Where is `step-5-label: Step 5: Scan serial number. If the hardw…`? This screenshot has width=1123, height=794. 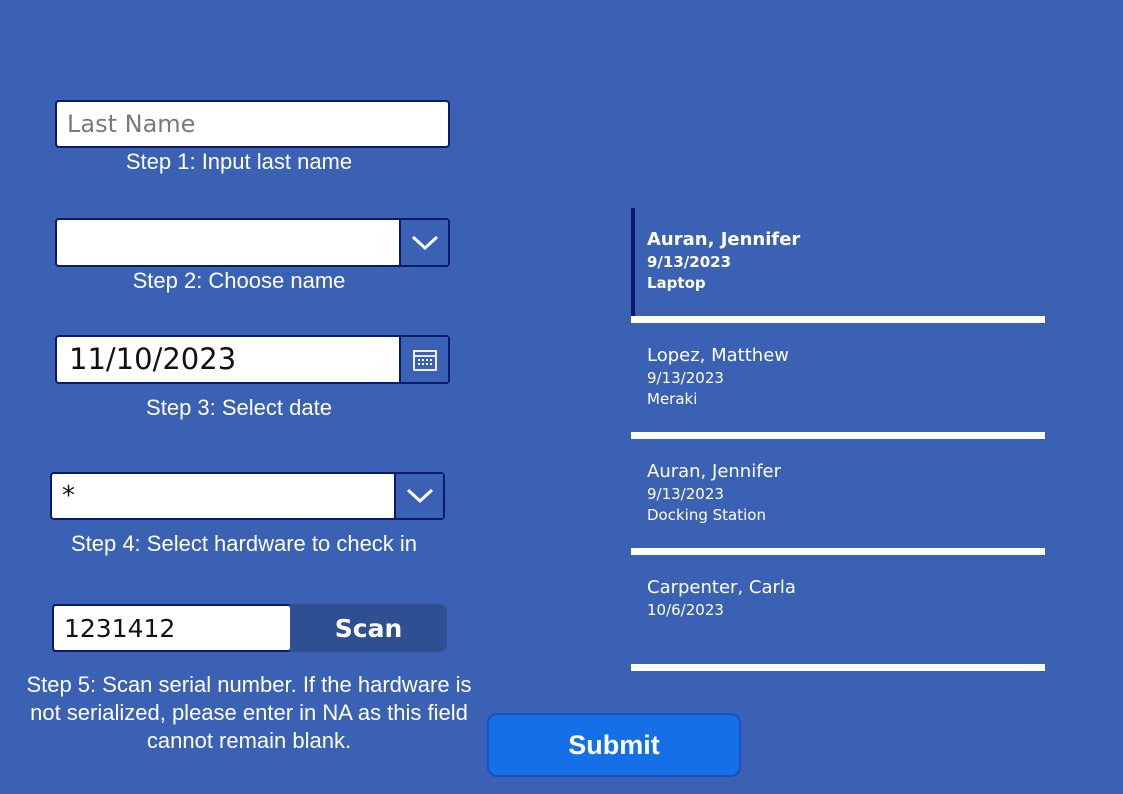
step-5-label: Step 5: Scan serial number. If the hardw… is located at coordinates (249, 712).